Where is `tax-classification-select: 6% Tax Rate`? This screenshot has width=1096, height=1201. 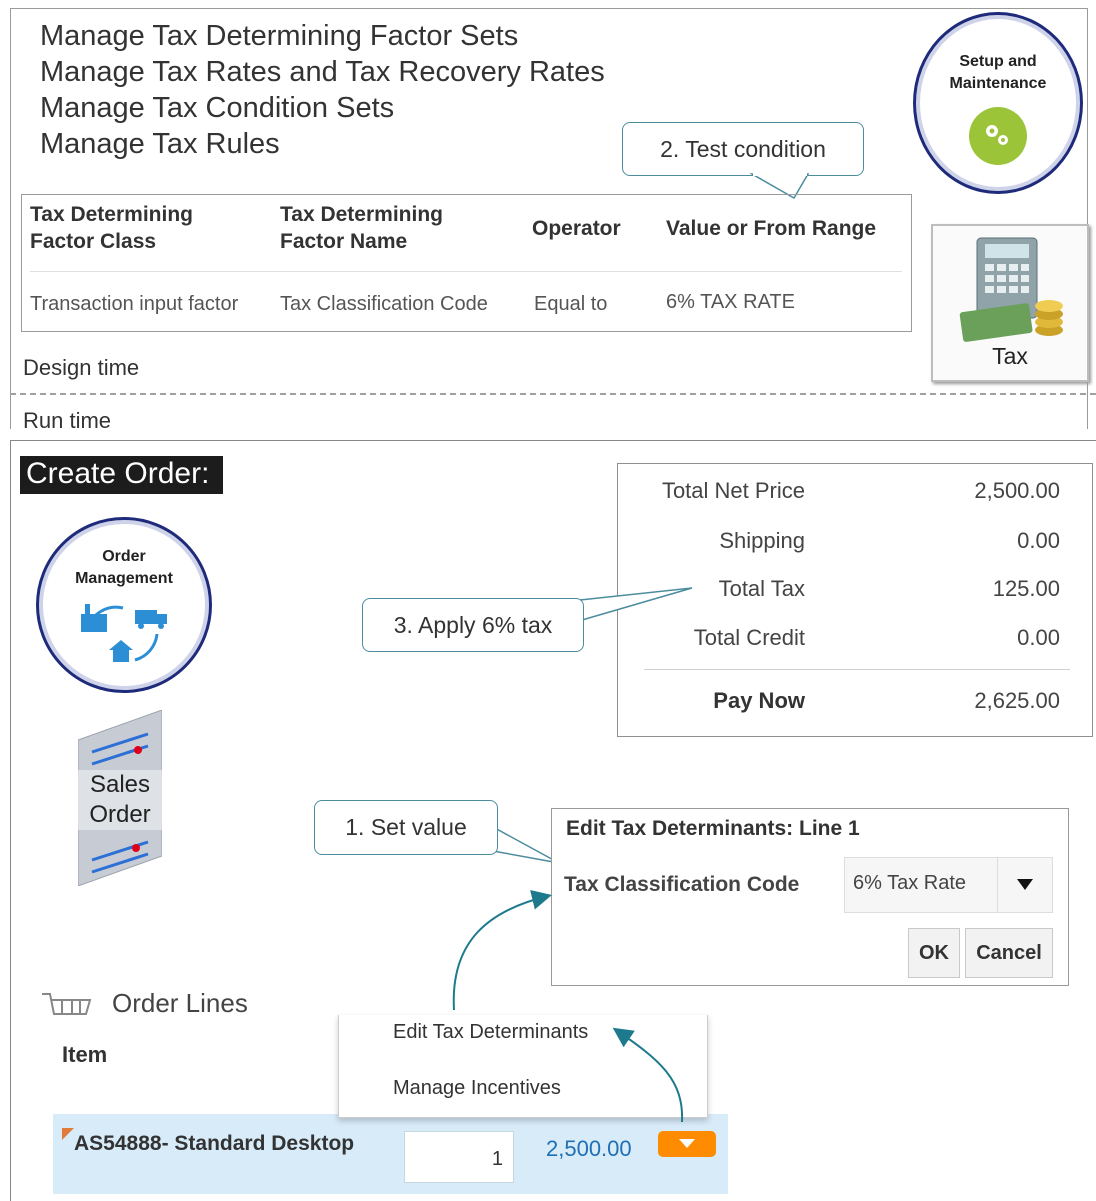 tax-classification-select: 6% Tax Rate is located at coordinates (948, 885).